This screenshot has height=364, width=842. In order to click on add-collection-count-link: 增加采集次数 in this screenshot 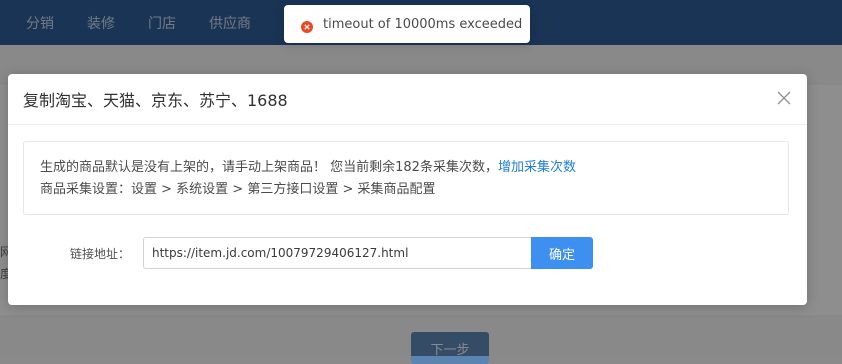, I will do `click(537, 167)`.